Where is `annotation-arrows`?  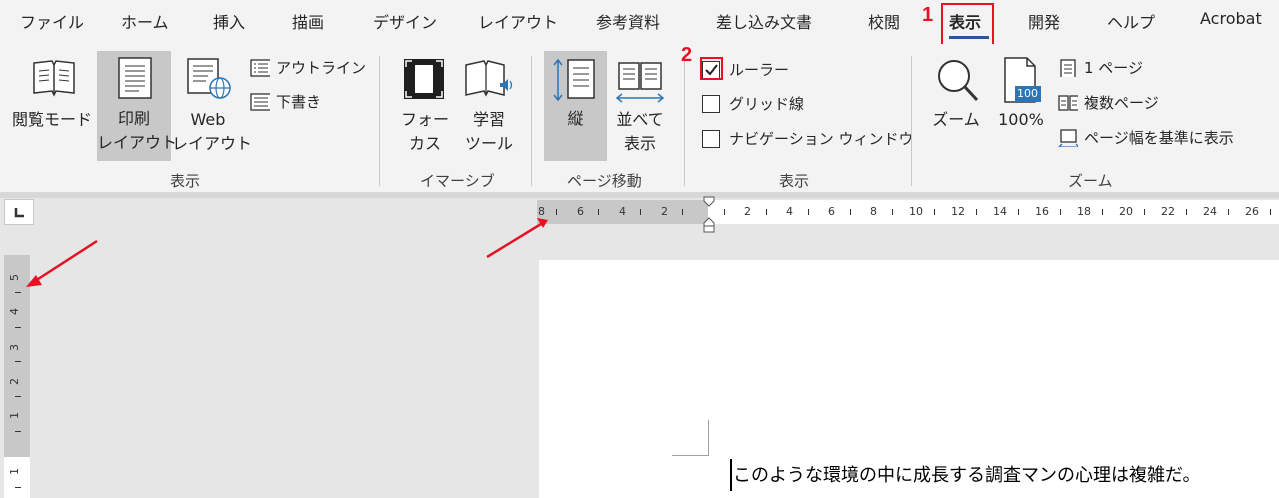
annotation-arrows is located at coordinates (287, 252).